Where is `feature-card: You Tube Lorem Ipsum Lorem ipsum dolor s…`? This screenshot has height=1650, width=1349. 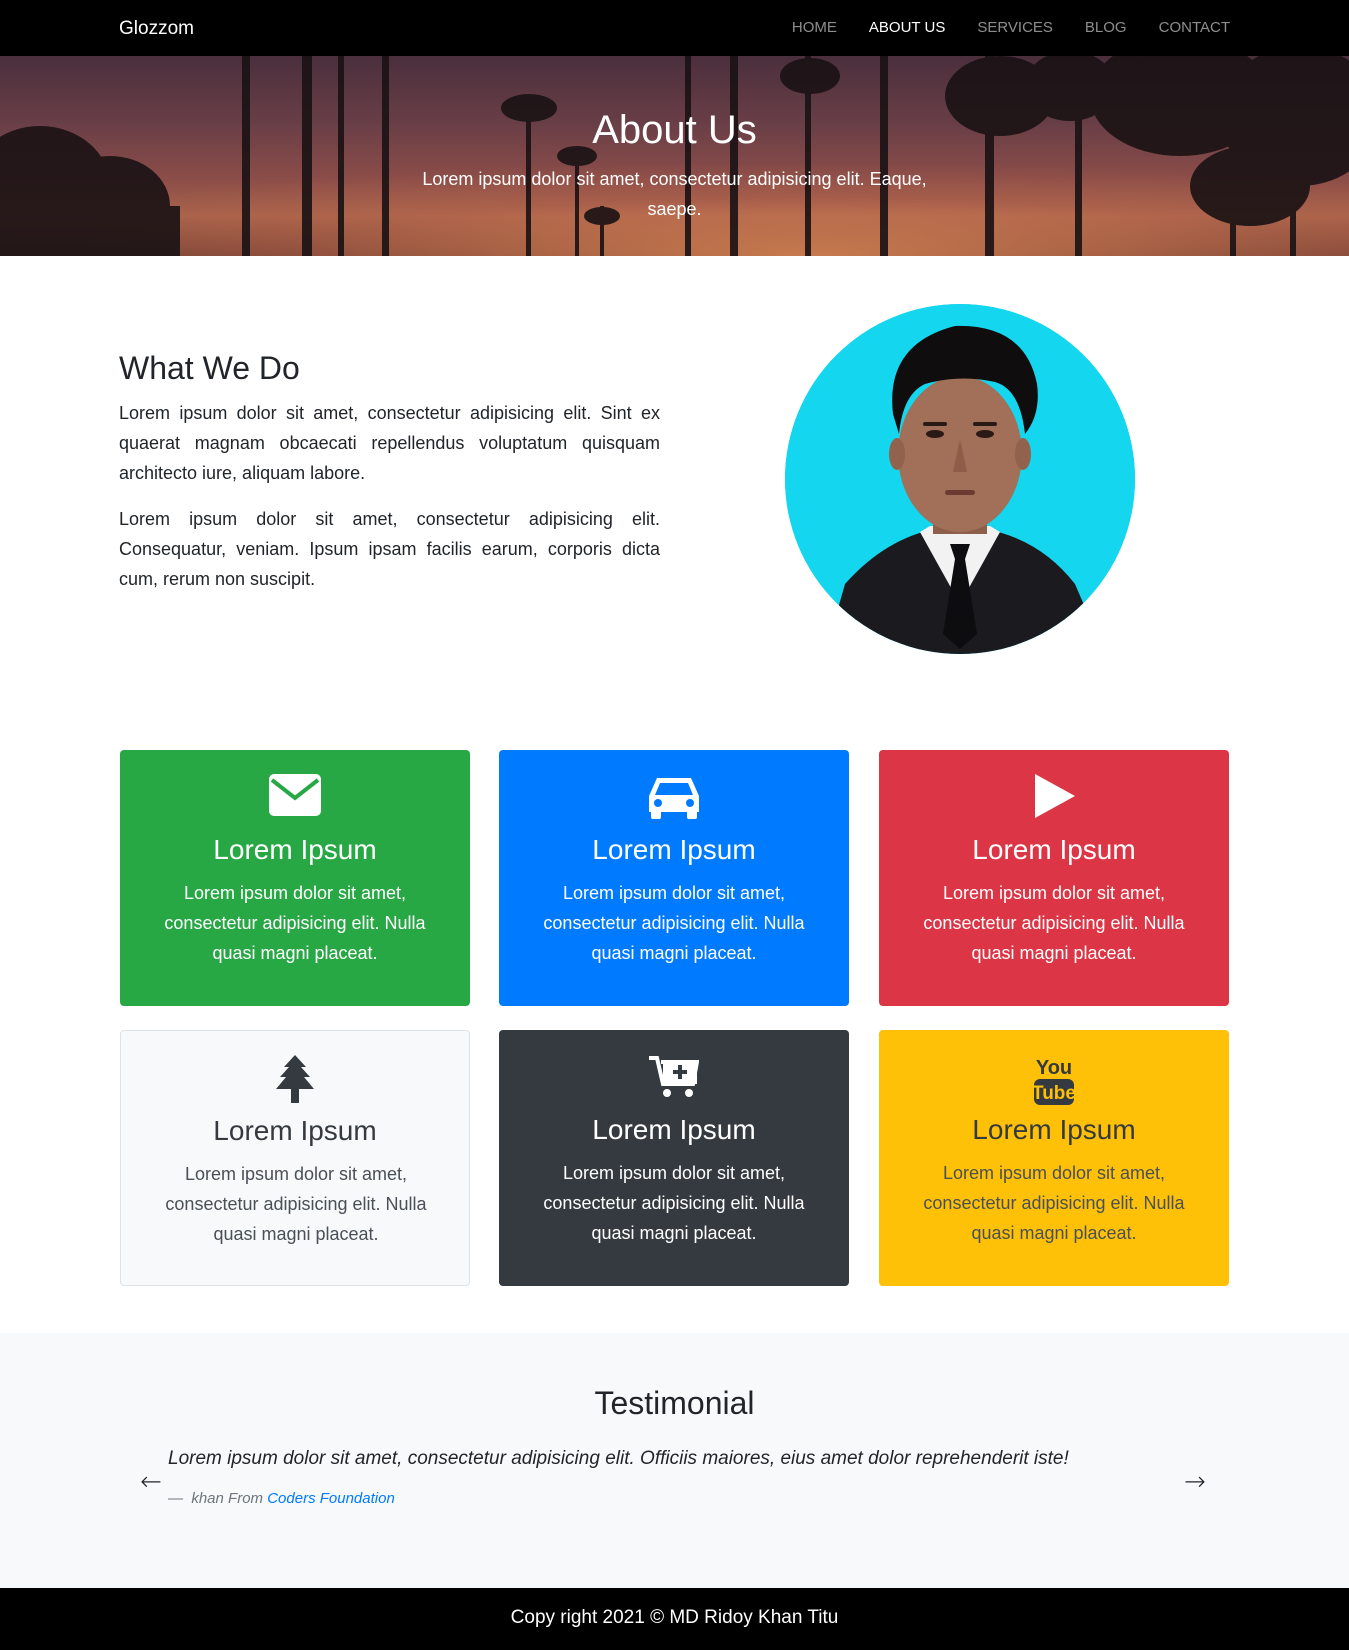
feature-card: You Tube Lorem Ipsum Lorem ipsum dolor s… is located at coordinates (1054, 1158).